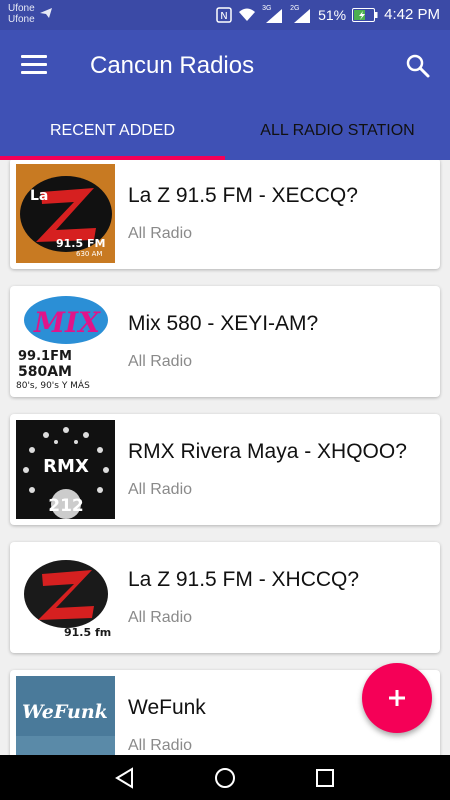 This screenshot has height=800, width=450. I want to click on status-bar: Ufone Ufone N 3G 2G 51% 4:42 PM, so click(225, 15).